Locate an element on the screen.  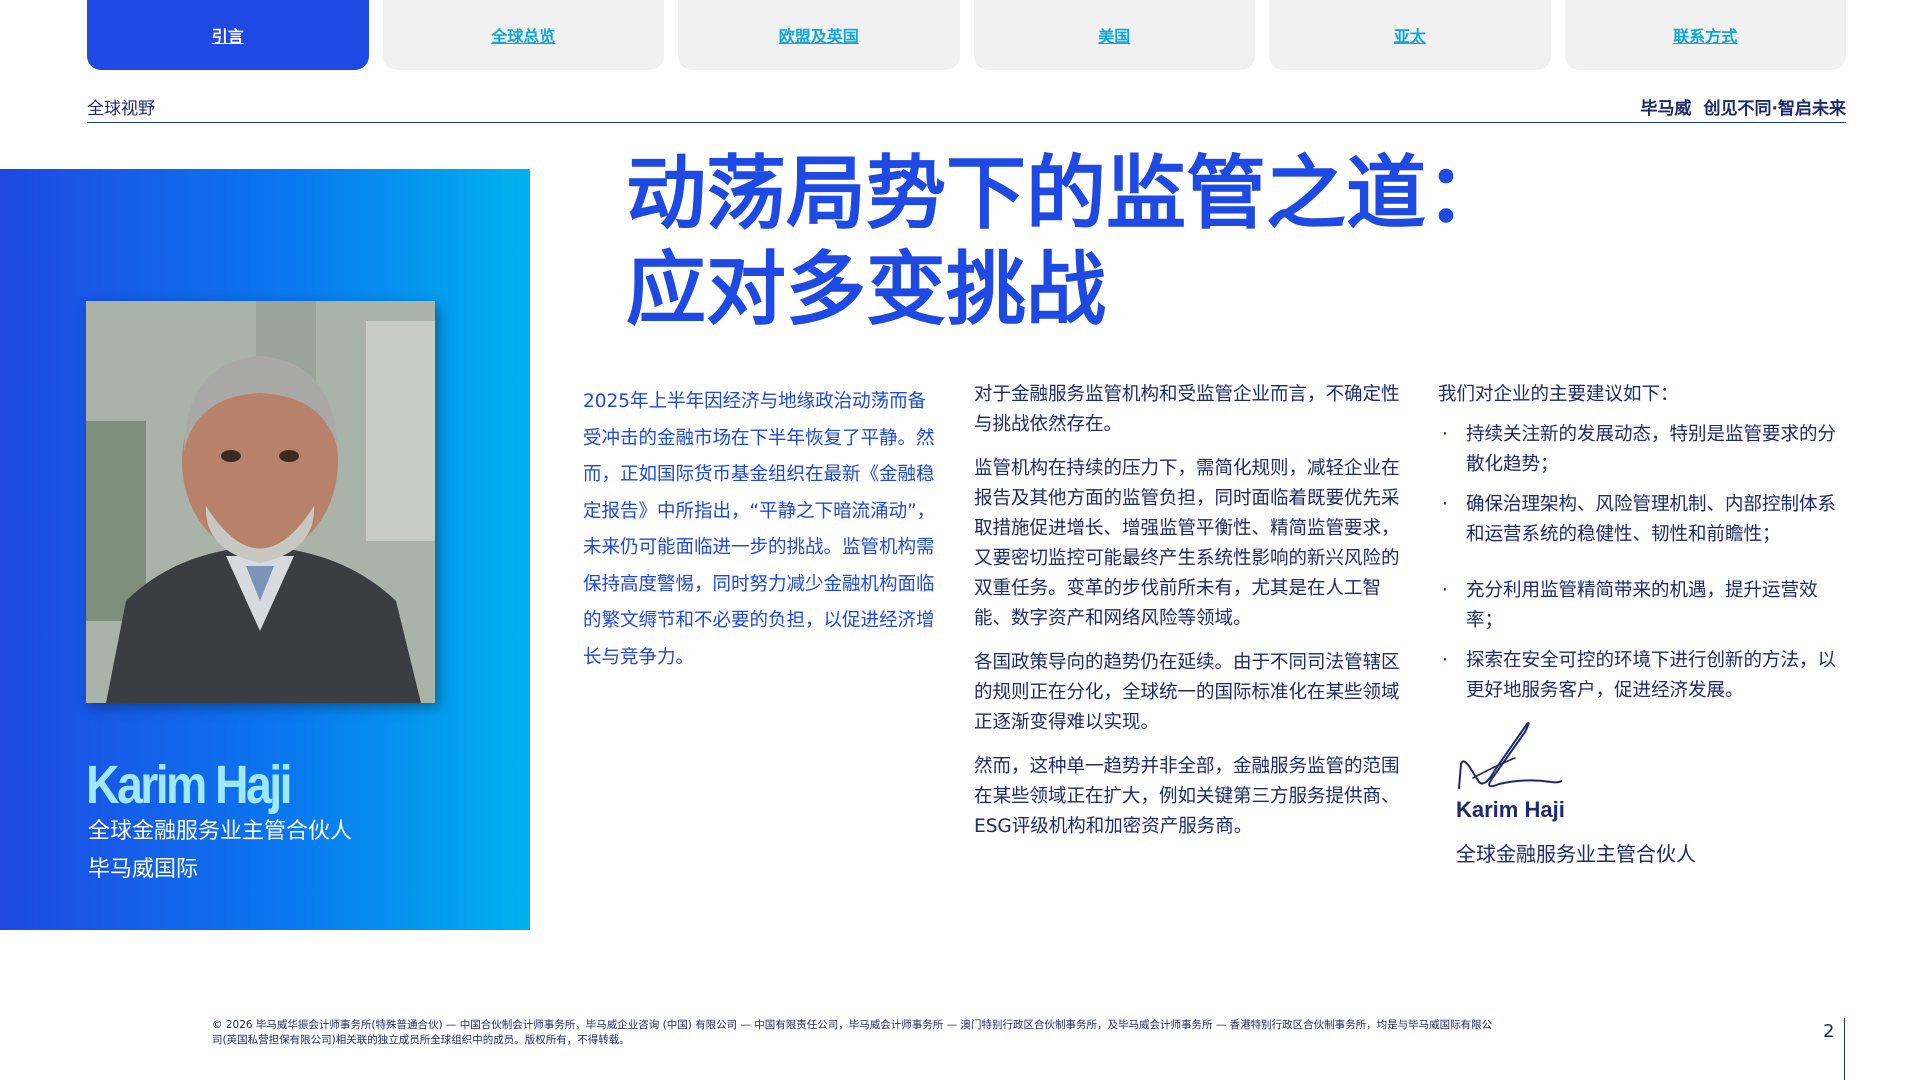
brand-tagline: 毕马威 创见不同·智启未来 is located at coordinates (1743, 106).